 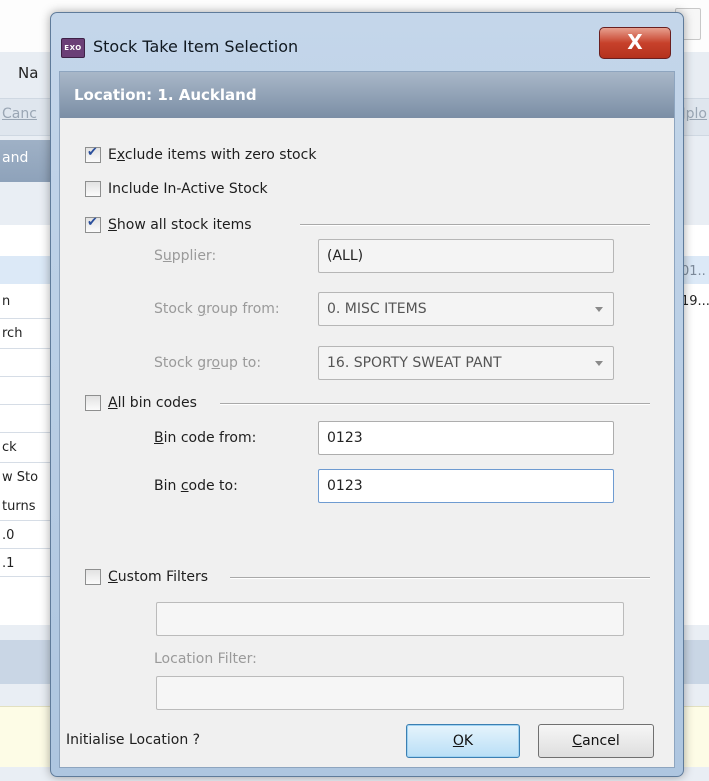 I want to click on supplier-field: (ALL), so click(x=466, y=256).